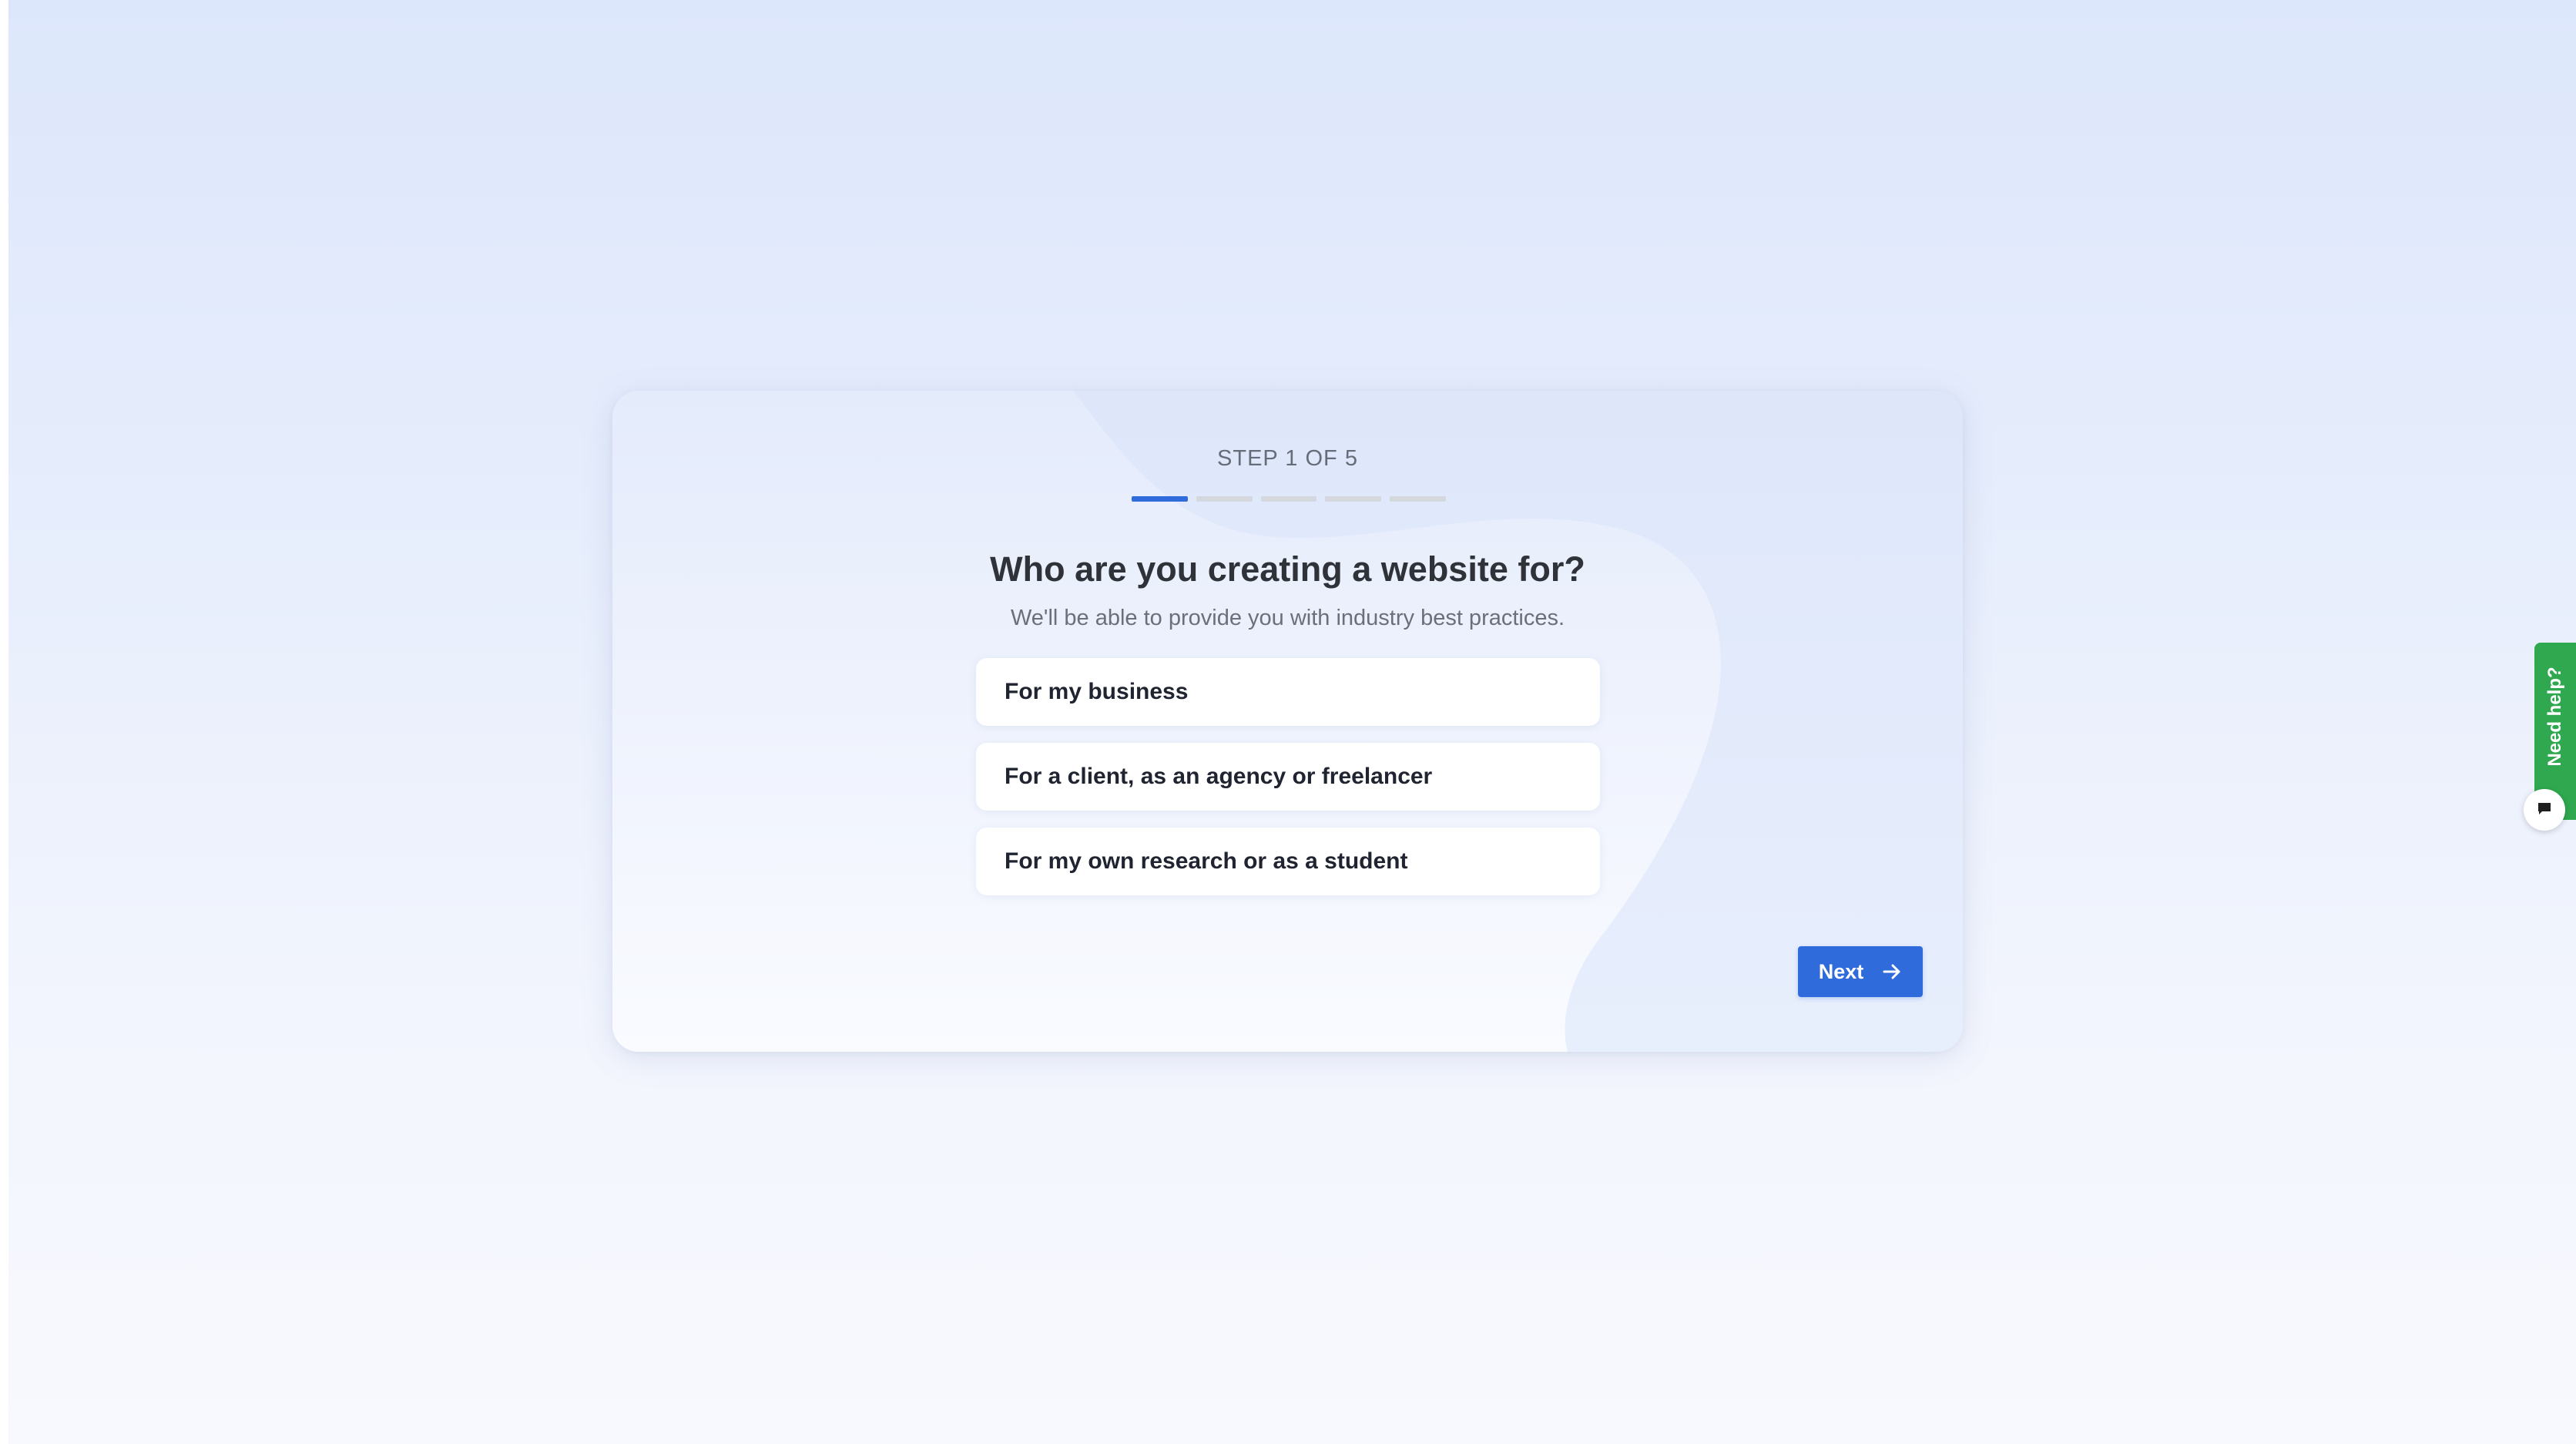 The image size is (2576, 1444). What do you see at coordinates (1287, 458) in the screenshot?
I see `step-indicator: STEP 1 OF 5` at bounding box center [1287, 458].